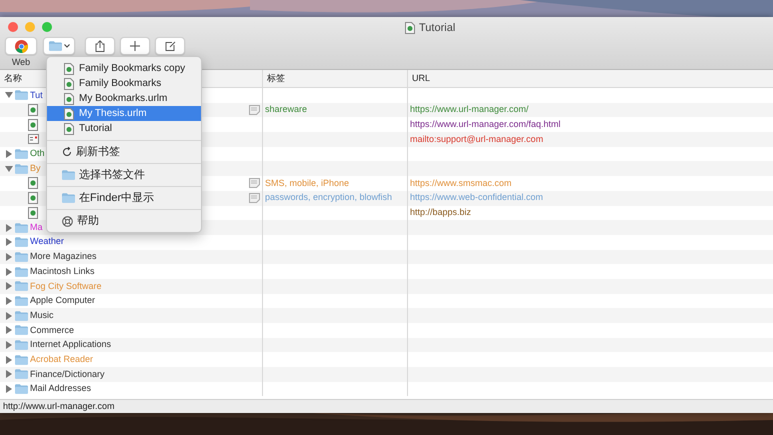  What do you see at coordinates (437, 28) in the screenshot?
I see `window-title: Tutorial` at bounding box center [437, 28].